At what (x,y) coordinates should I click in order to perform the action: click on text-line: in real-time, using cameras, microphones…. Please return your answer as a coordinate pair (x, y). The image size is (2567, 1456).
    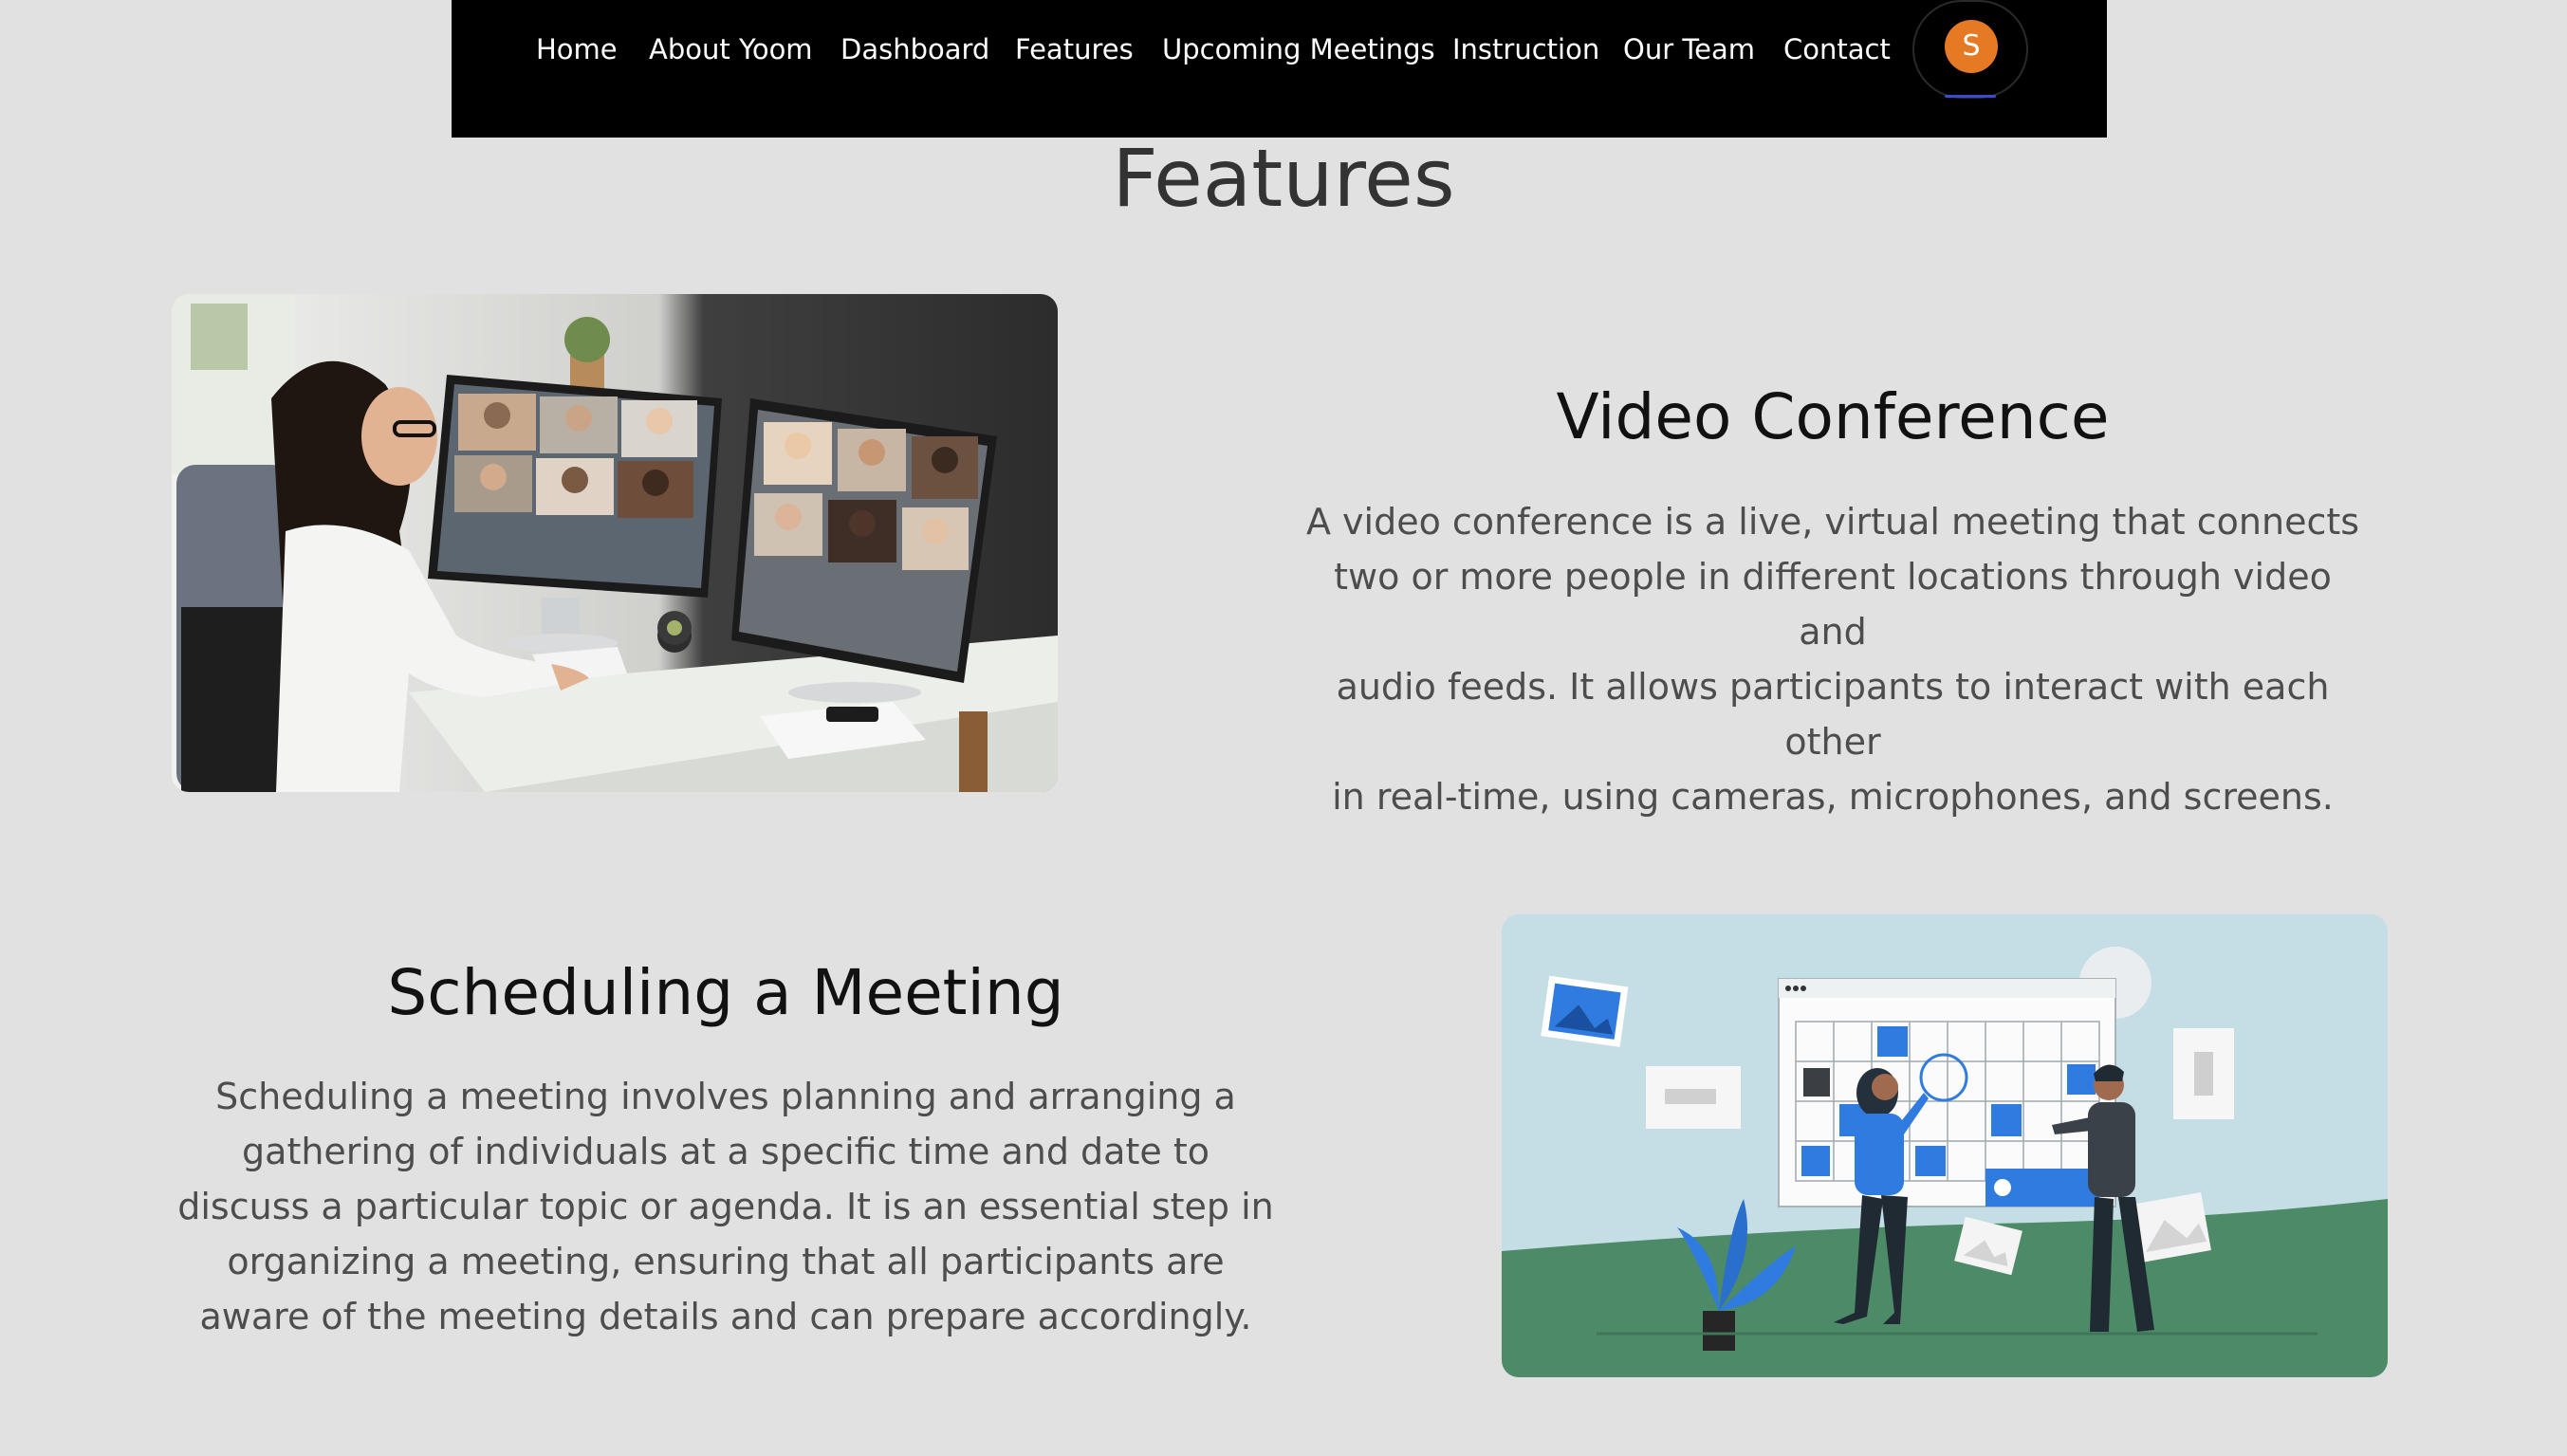
    Looking at the image, I should click on (1833, 797).